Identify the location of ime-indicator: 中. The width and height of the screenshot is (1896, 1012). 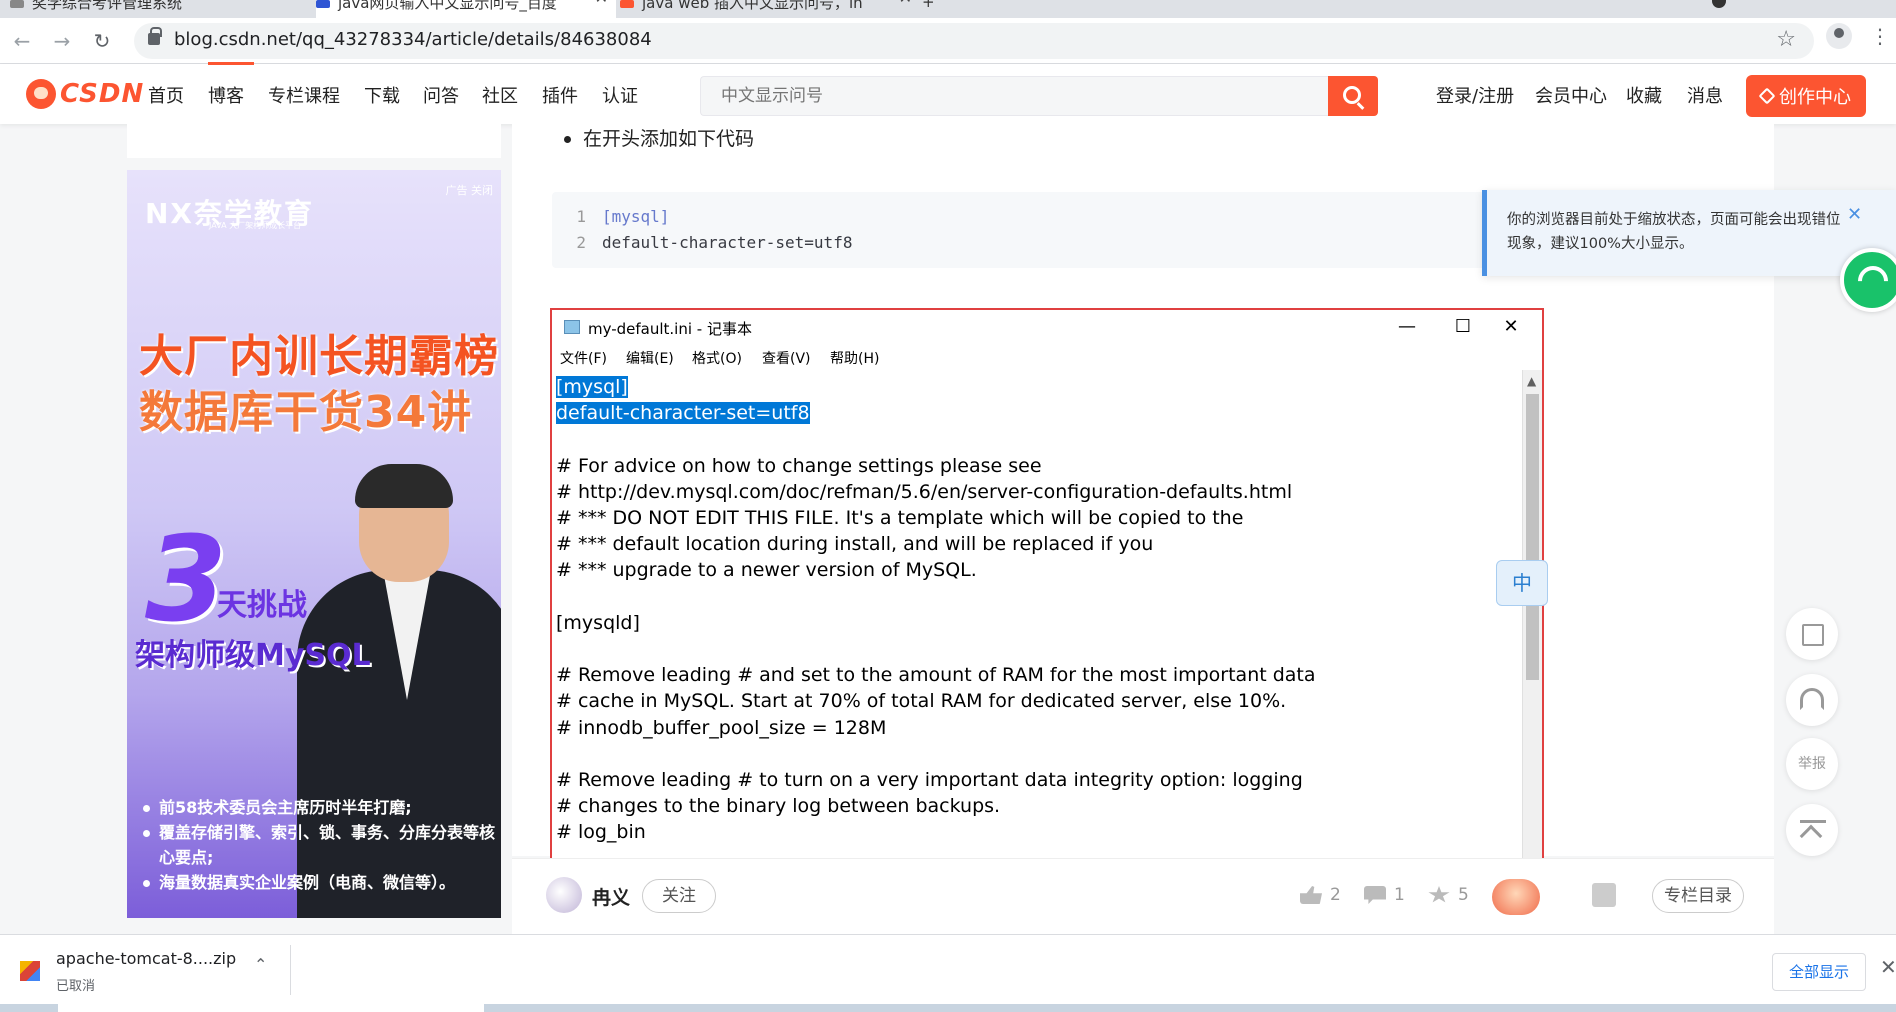
(1522, 583).